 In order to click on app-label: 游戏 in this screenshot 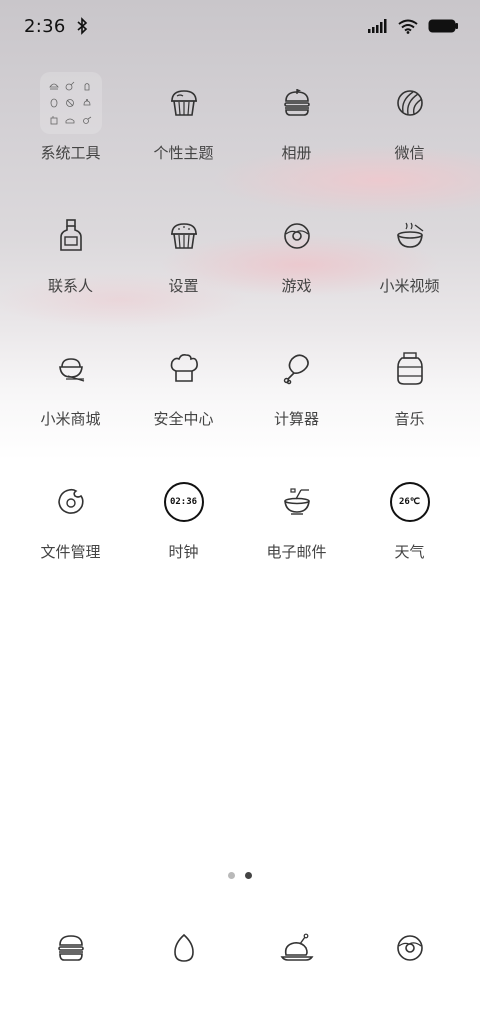, I will do `click(296, 286)`.